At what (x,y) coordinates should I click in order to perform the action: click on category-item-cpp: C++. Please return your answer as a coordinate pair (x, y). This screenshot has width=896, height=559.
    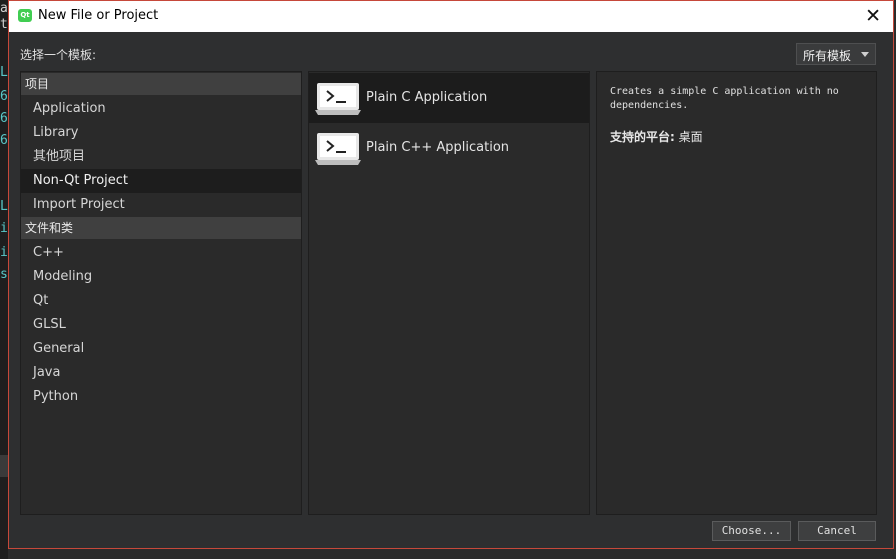
    Looking at the image, I should click on (161, 253).